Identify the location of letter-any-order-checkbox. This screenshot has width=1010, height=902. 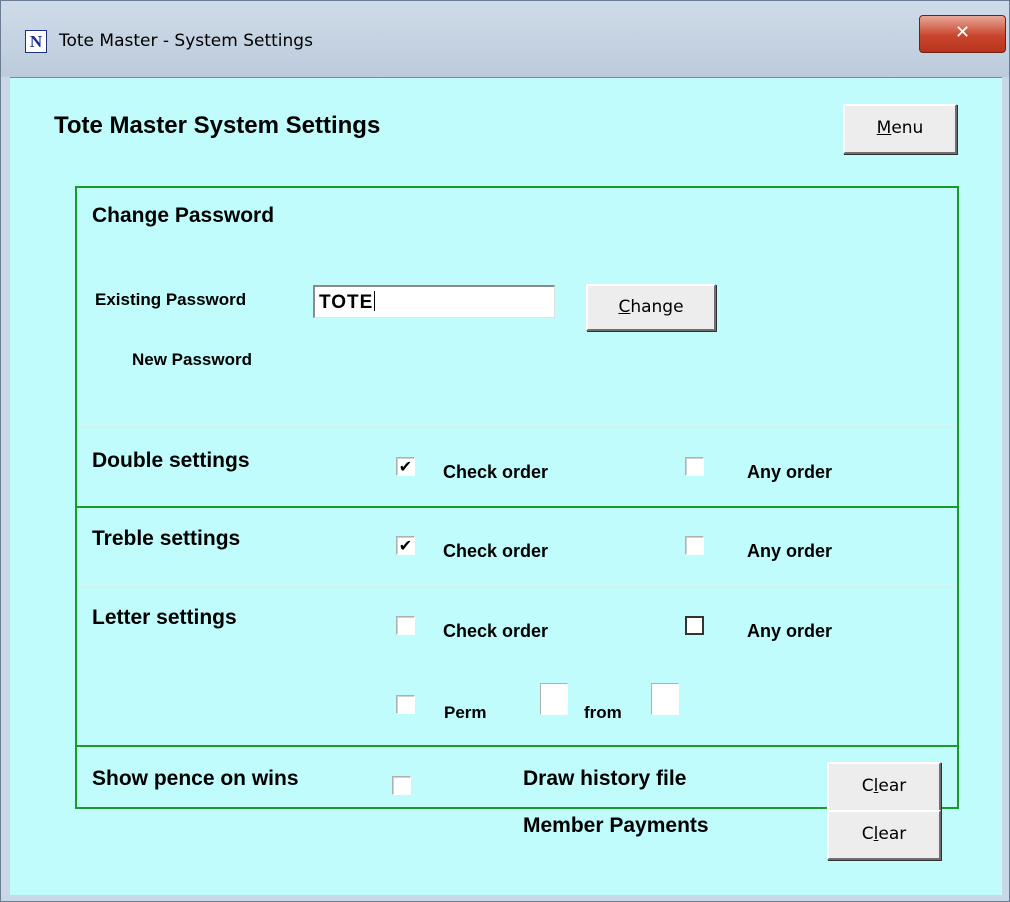
(694, 625).